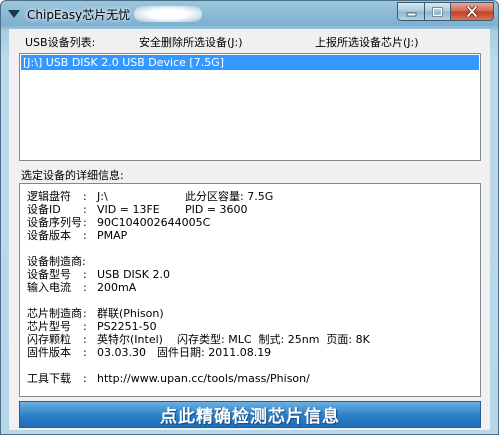 The height and width of the screenshot is (435, 499). Describe the element at coordinates (203, 378) in the screenshot. I see `tool-download-link: http://www.upan.cc/tools/mass/Phison/` at that location.